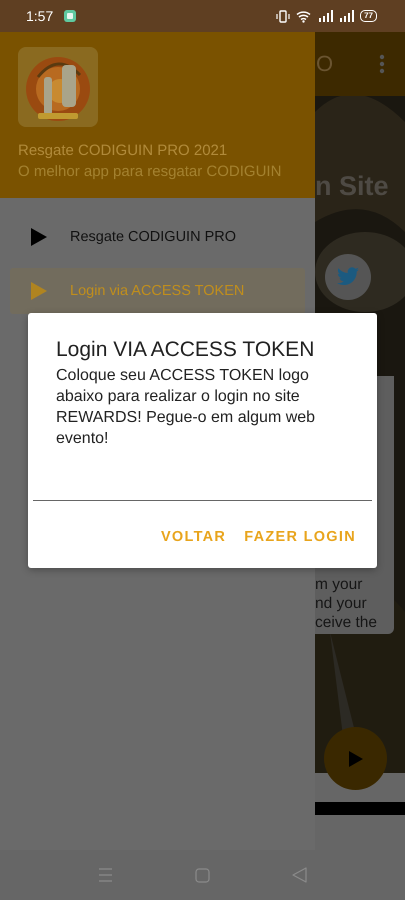  What do you see at coordinates (185, 407) in the screenshot?
I see `dialog-message: Coloque seu ACCESS TOKEN logo abaixo para realizar o login no site REWARDS! Pegue-o em algum web evento!` at bounding box center [185, 407].